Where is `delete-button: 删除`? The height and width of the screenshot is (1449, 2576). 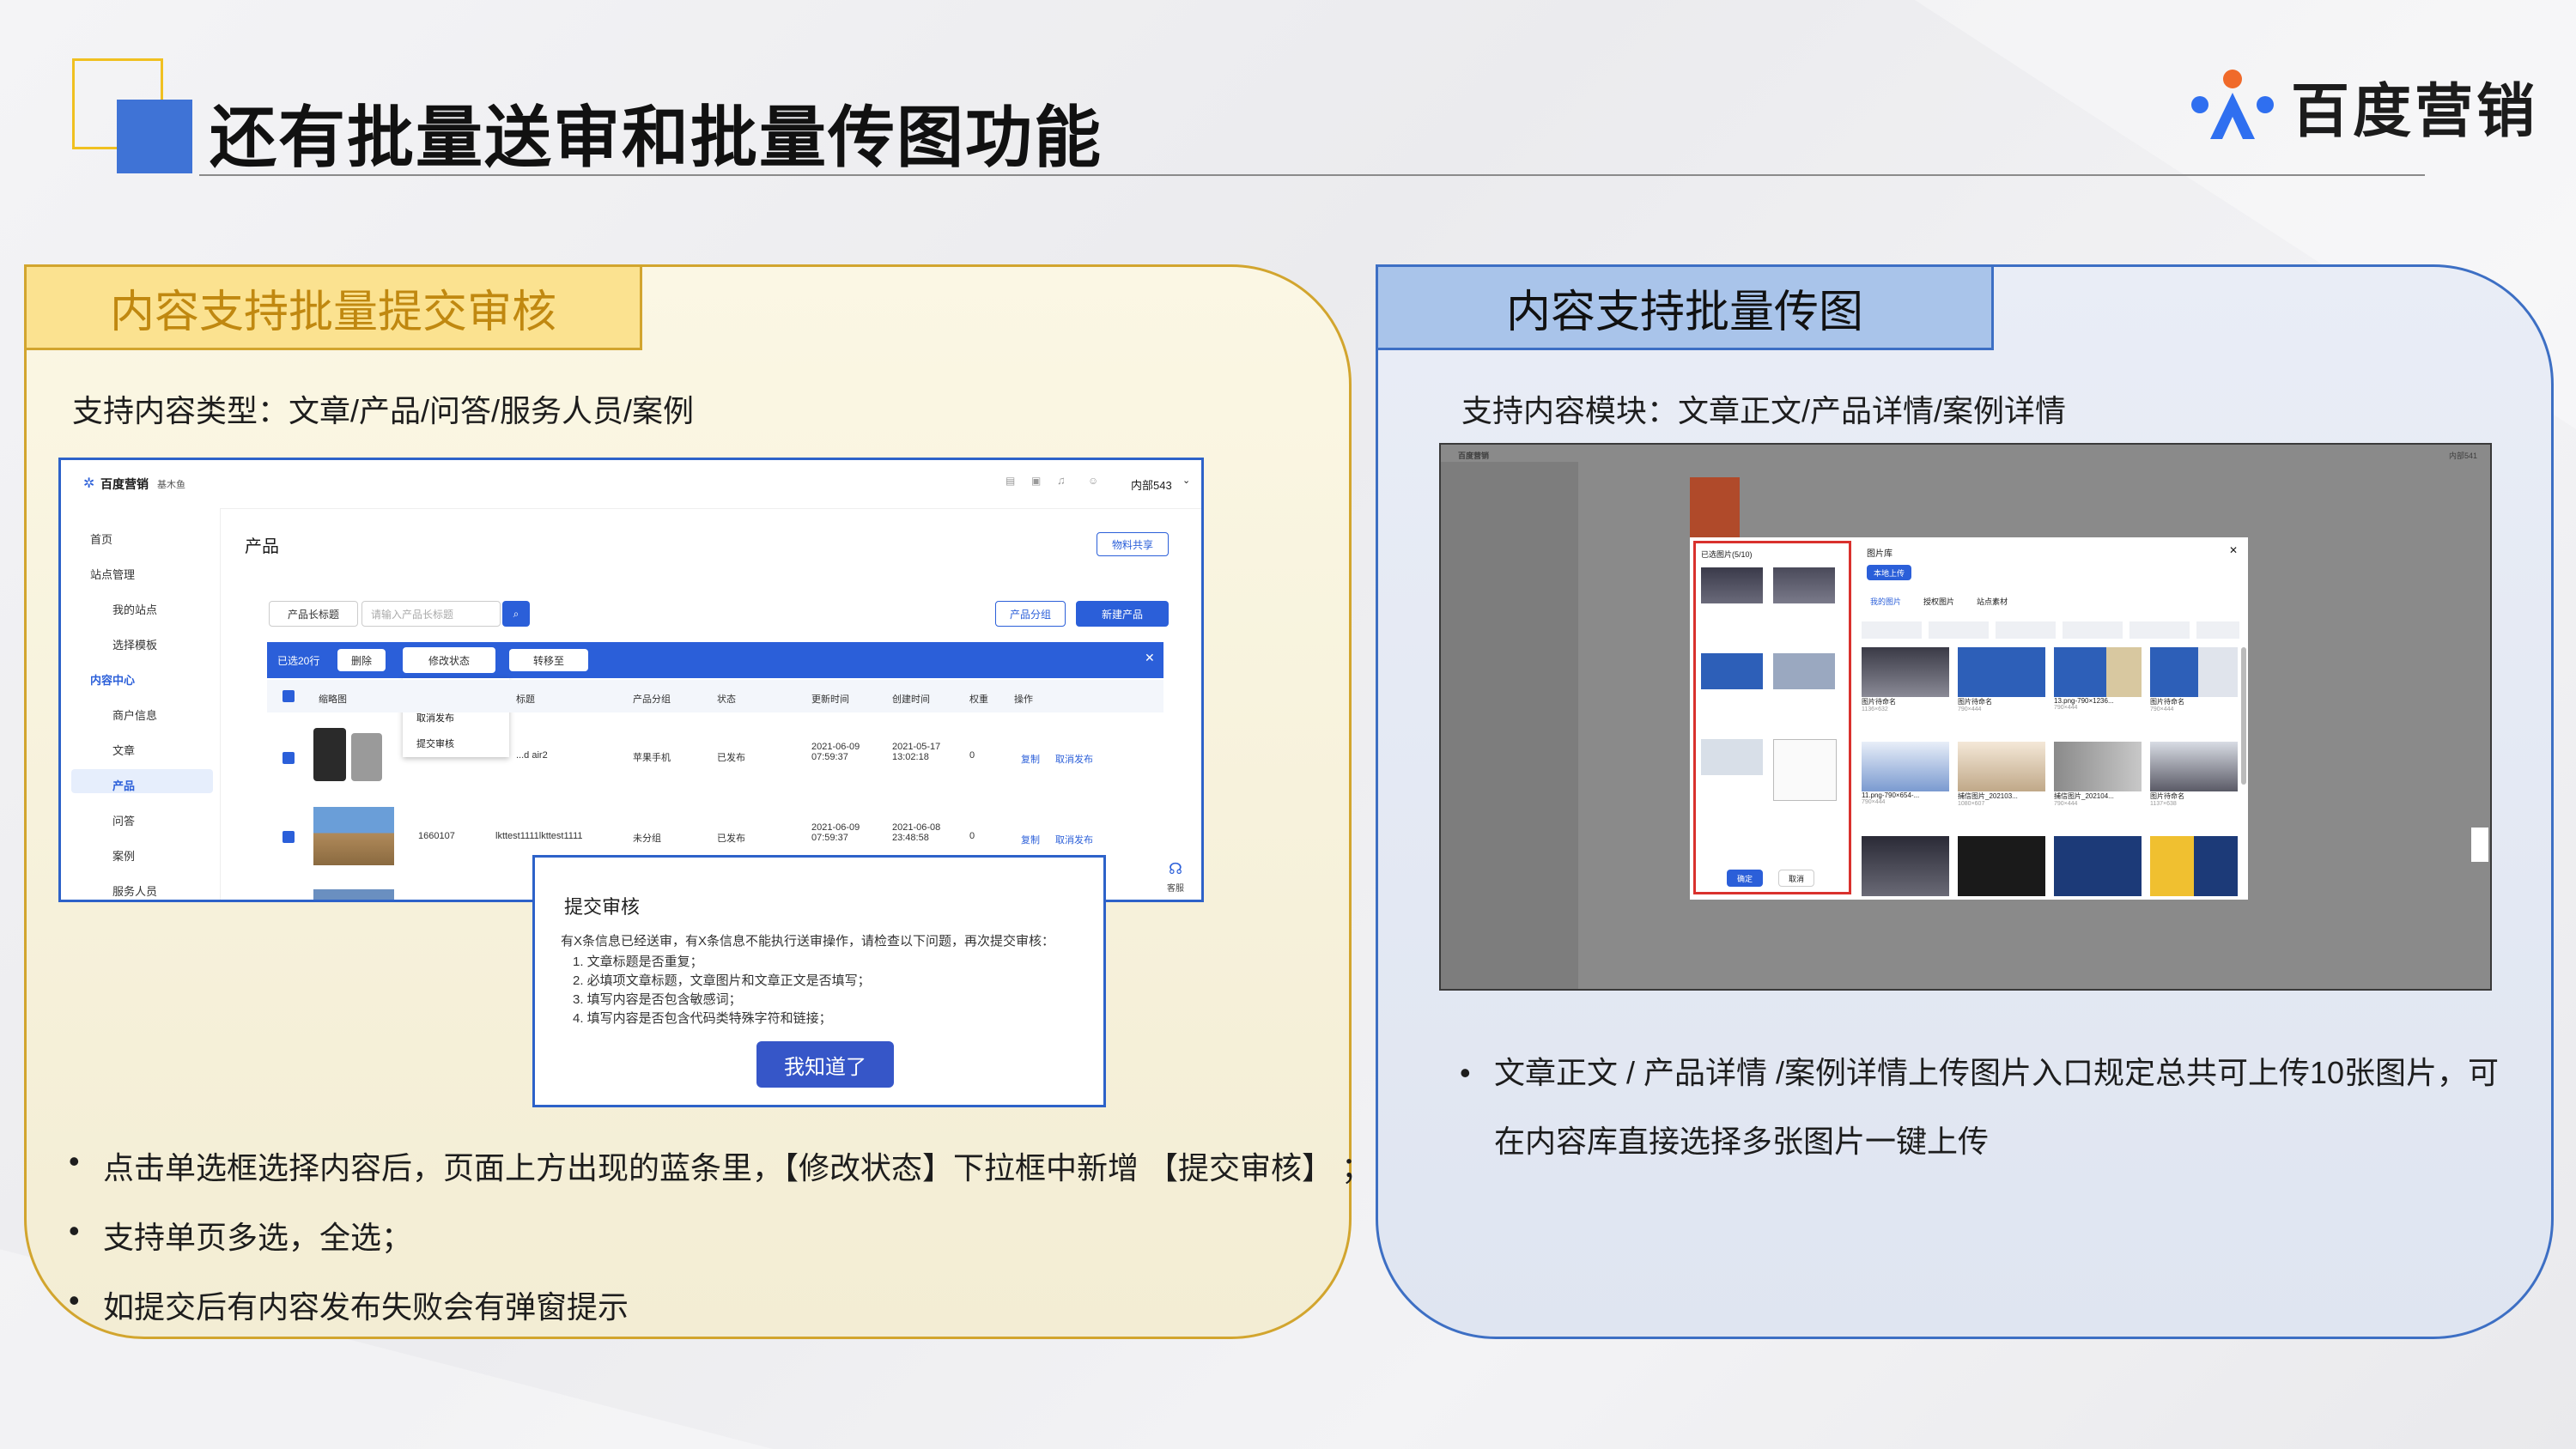 delete-button: 删除 is located at coordinates (361, 660).